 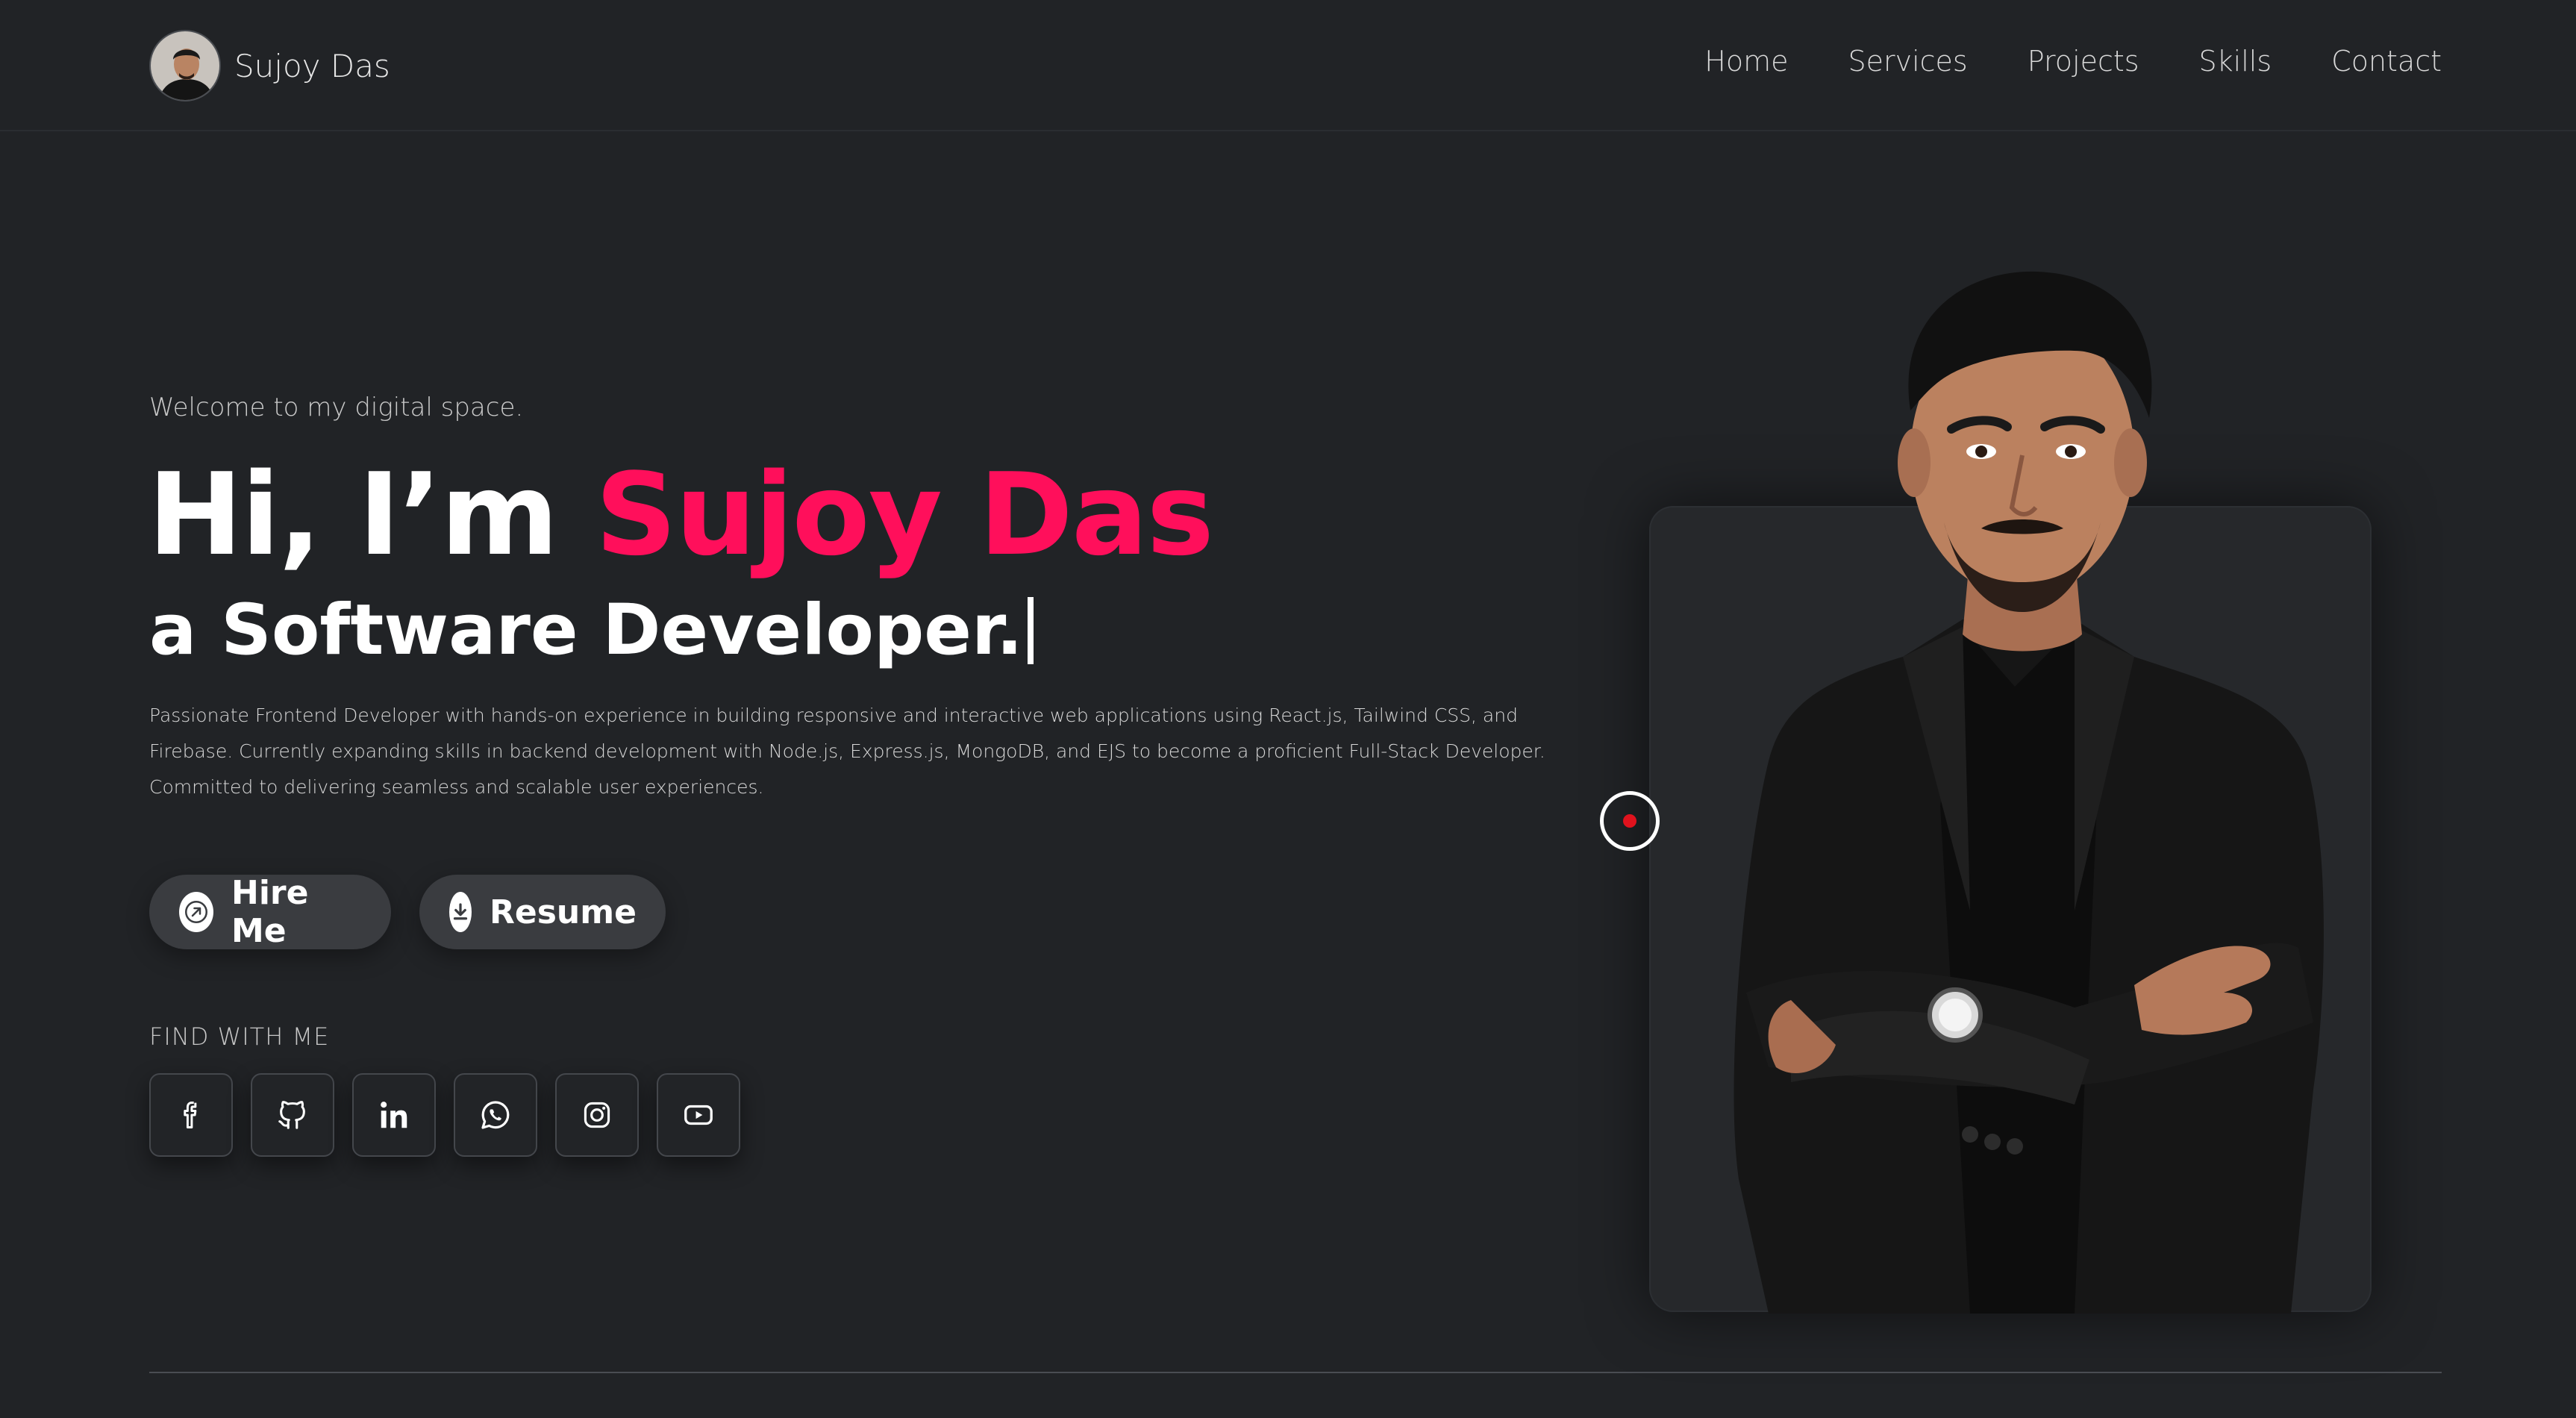 I want to click on typing-caret, so click(x=1030, y=630).